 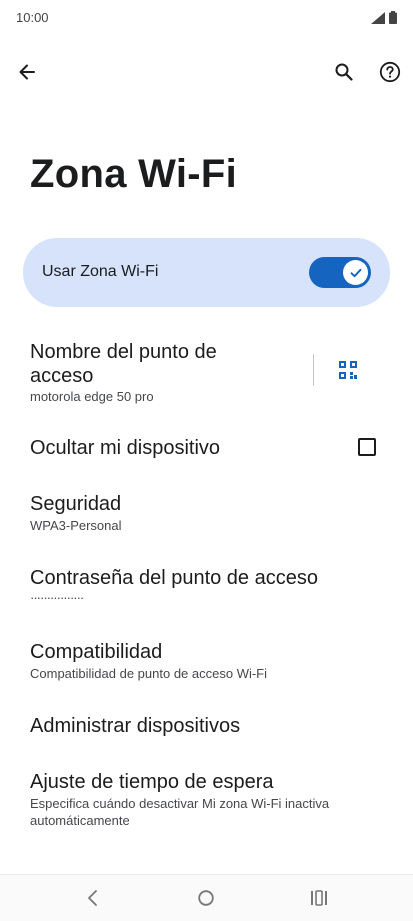 I want to click on hide-device-checkbox, so click(x=367, y=447).